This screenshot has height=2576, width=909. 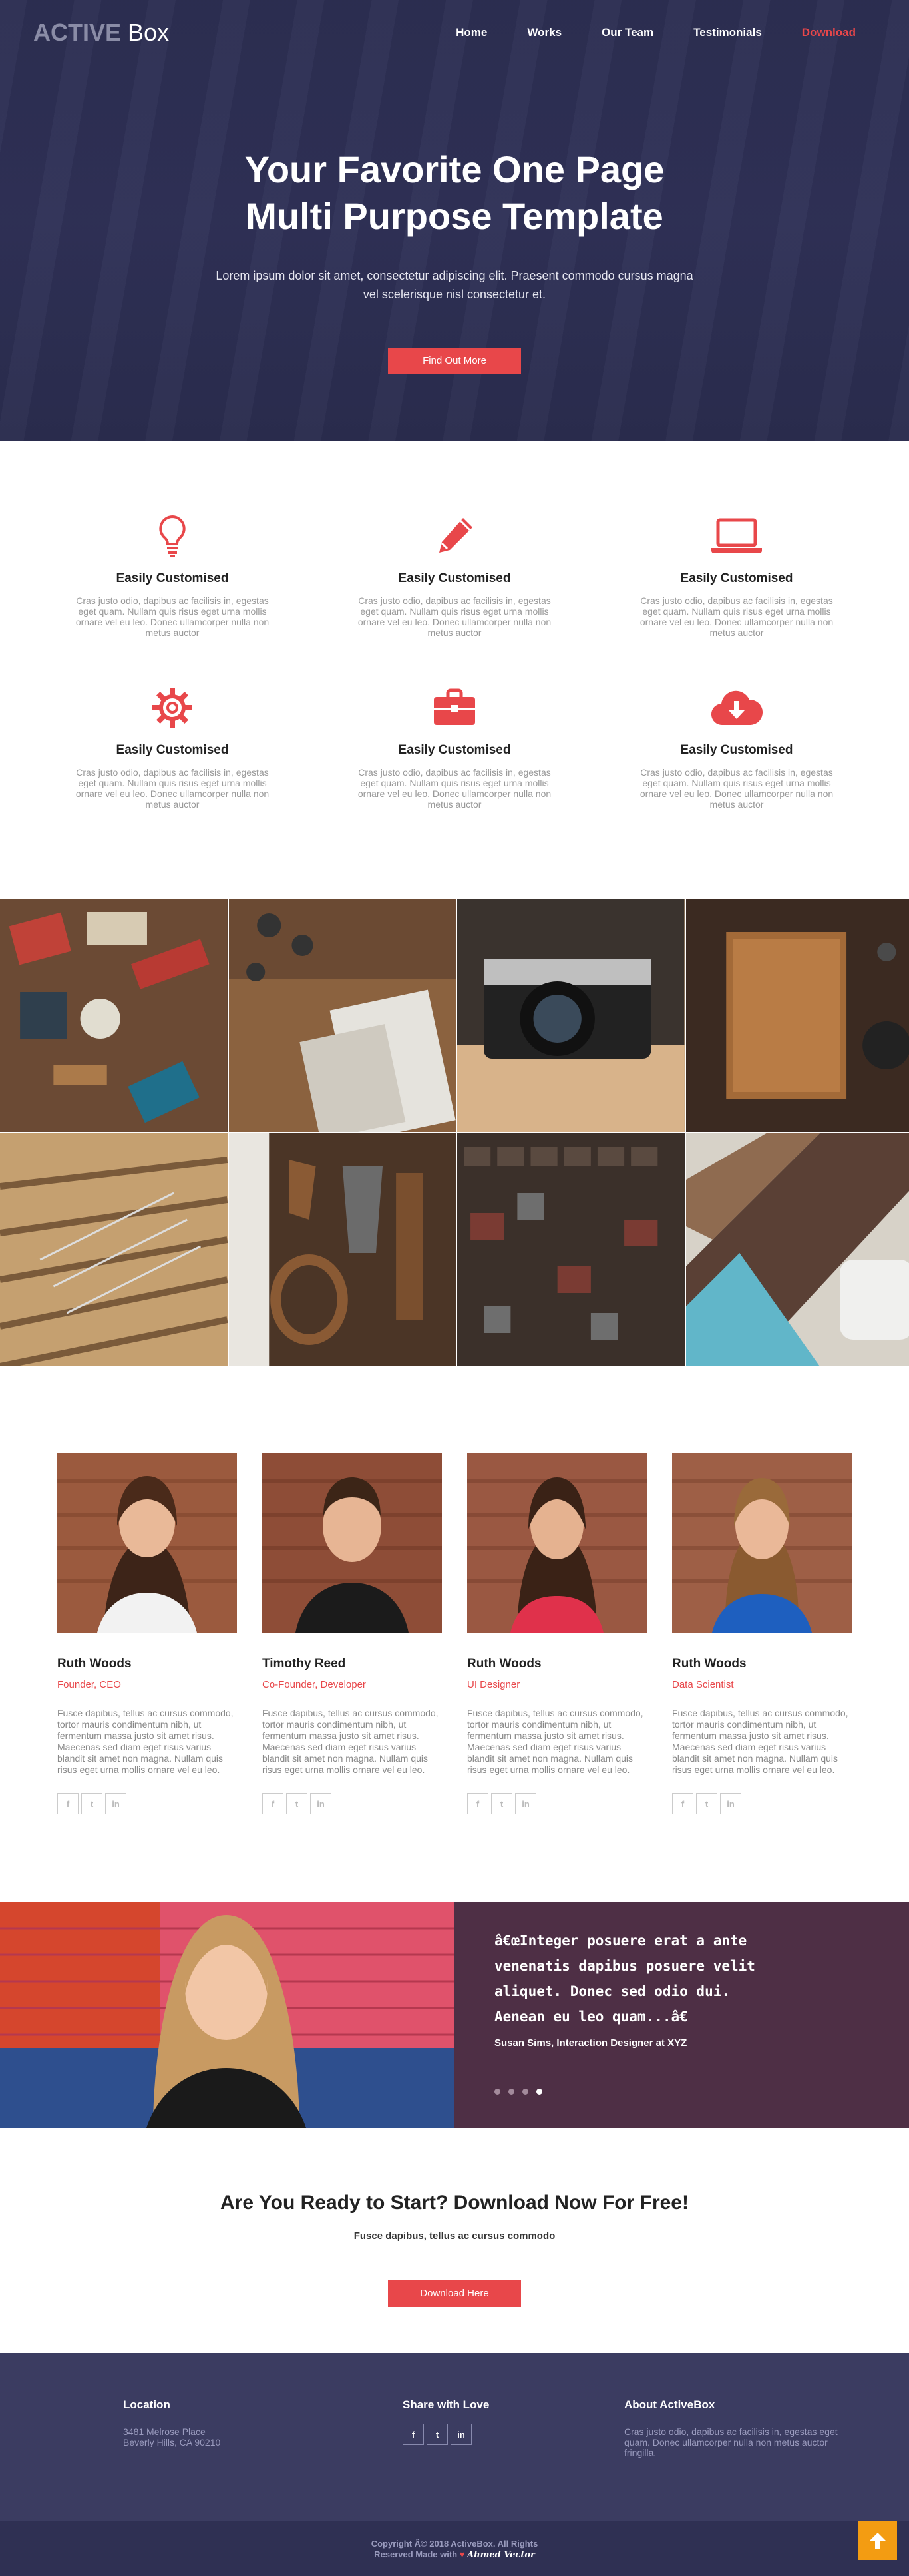 I want to click on carousel-dots, so click(x=682, y=2092).